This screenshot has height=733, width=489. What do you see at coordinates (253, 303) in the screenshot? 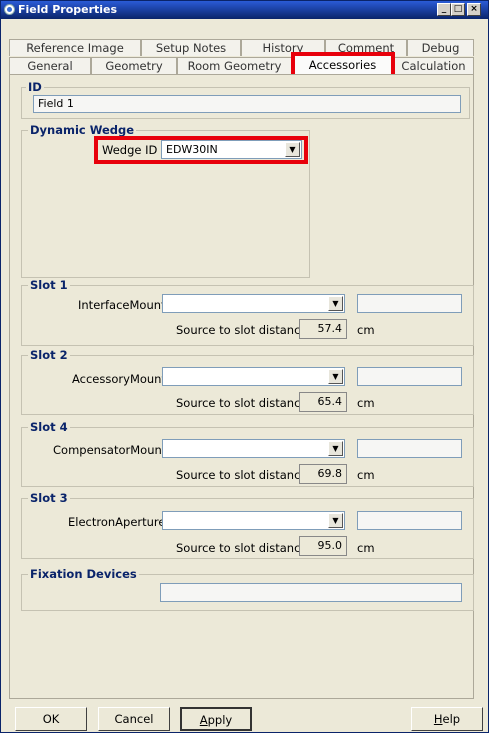
I see `slot-1-mount-select: ▼` at bounding box center [253, 303].